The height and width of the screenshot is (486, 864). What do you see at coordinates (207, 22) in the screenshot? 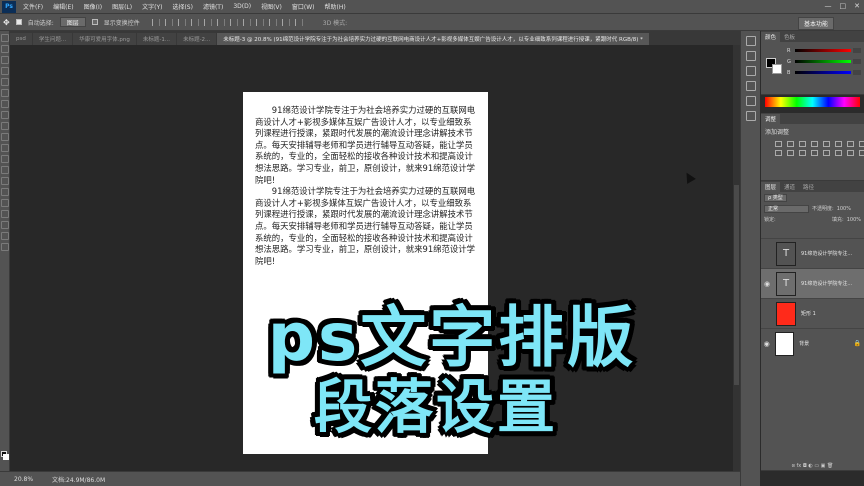
I see `align-center-icon` at bounding box center [207, 22].